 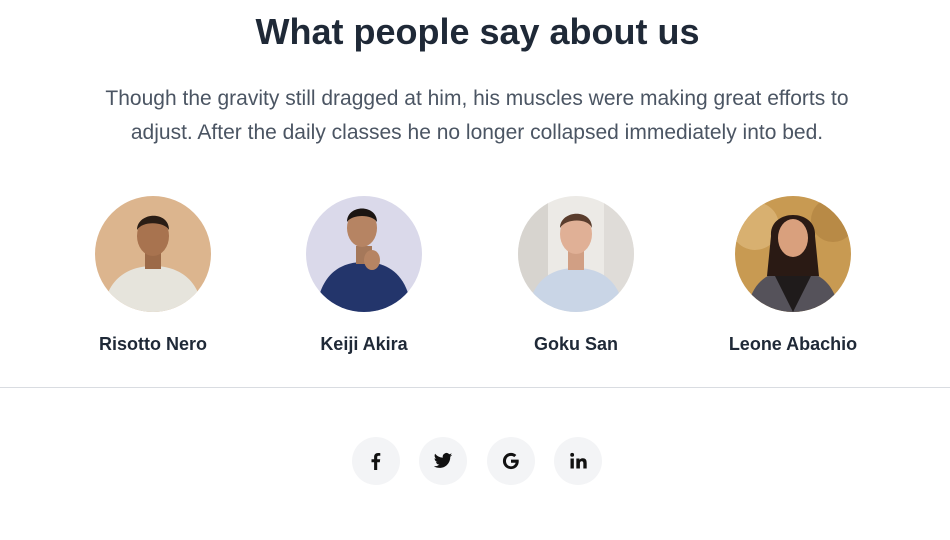 I want to click on linkedin-icon, so click(x=578, y=460).